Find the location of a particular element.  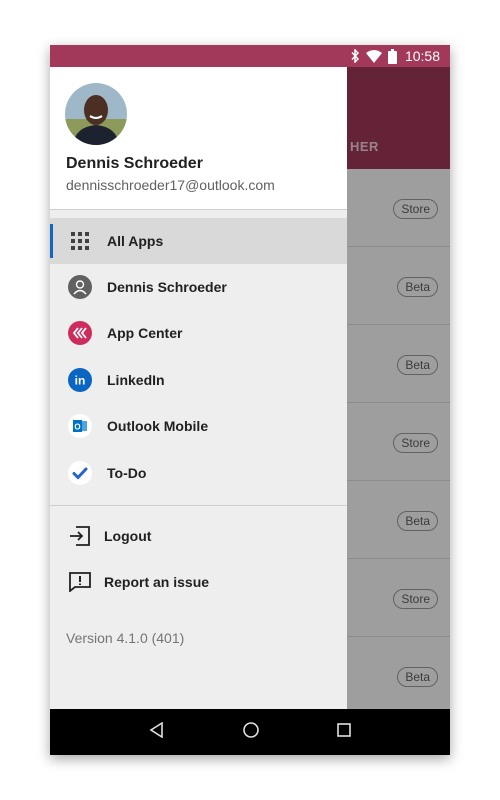

menu-item-report-issue: Report an issue is located at coordinates (198, 582).